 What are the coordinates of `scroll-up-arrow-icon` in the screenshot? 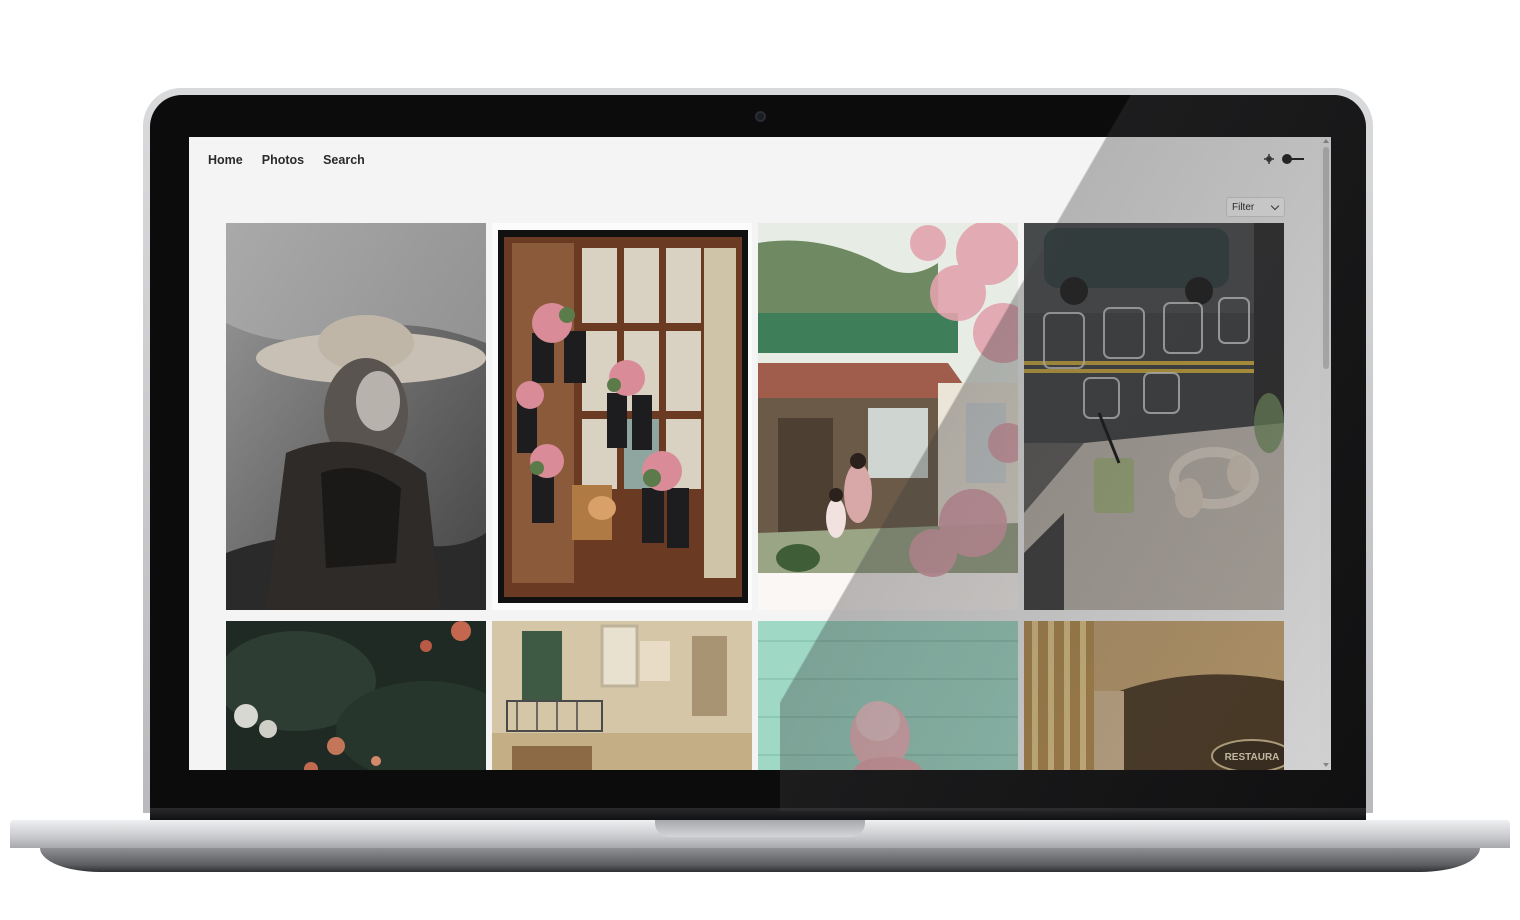 It's located at (1326, 141).